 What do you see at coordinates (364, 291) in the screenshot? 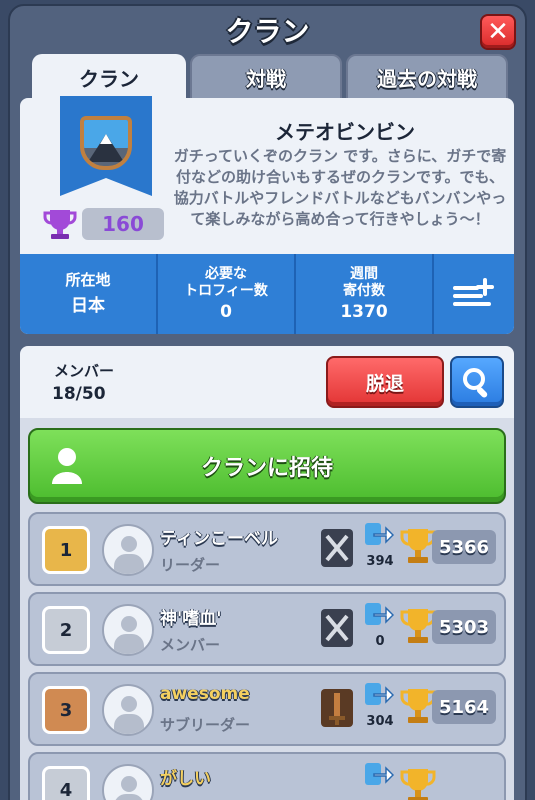
I see `stat-donations-label-2: 寄付数` at bounding box center [364, 291].